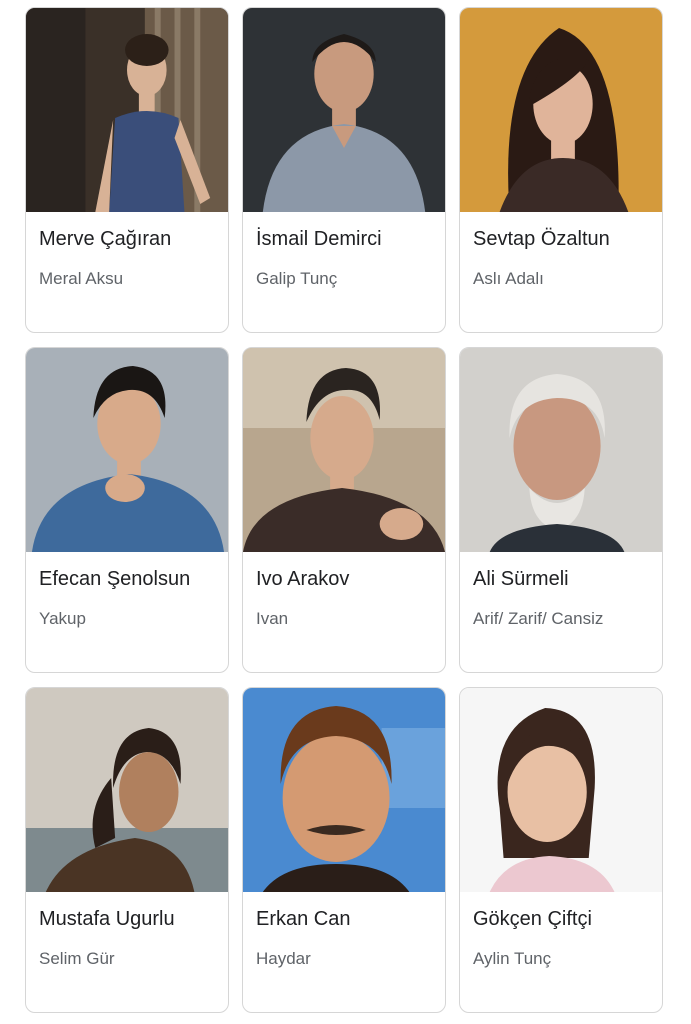 The image size is (691, 1024). Describe the element at coordinates (303, 919) in the screenshot. I see `actor-name: Erkan Can` at that location.